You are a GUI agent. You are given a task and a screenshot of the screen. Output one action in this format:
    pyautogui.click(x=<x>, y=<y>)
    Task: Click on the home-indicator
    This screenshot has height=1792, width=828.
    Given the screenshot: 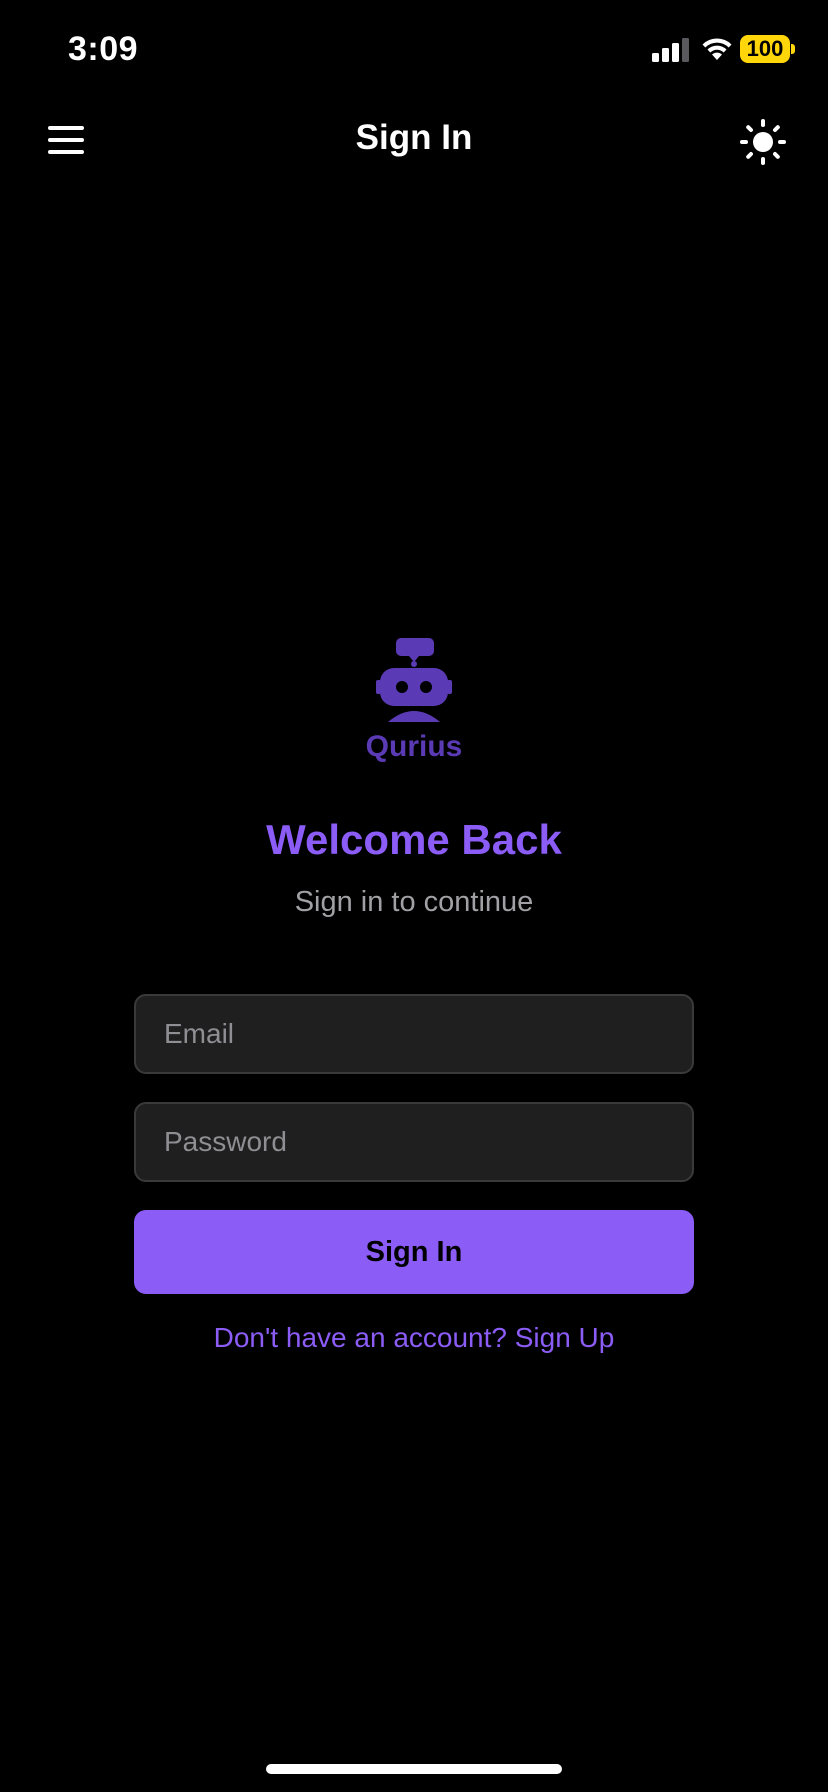 What is the action you would take?
    pyautogui.click(x=414, y=1769)
    